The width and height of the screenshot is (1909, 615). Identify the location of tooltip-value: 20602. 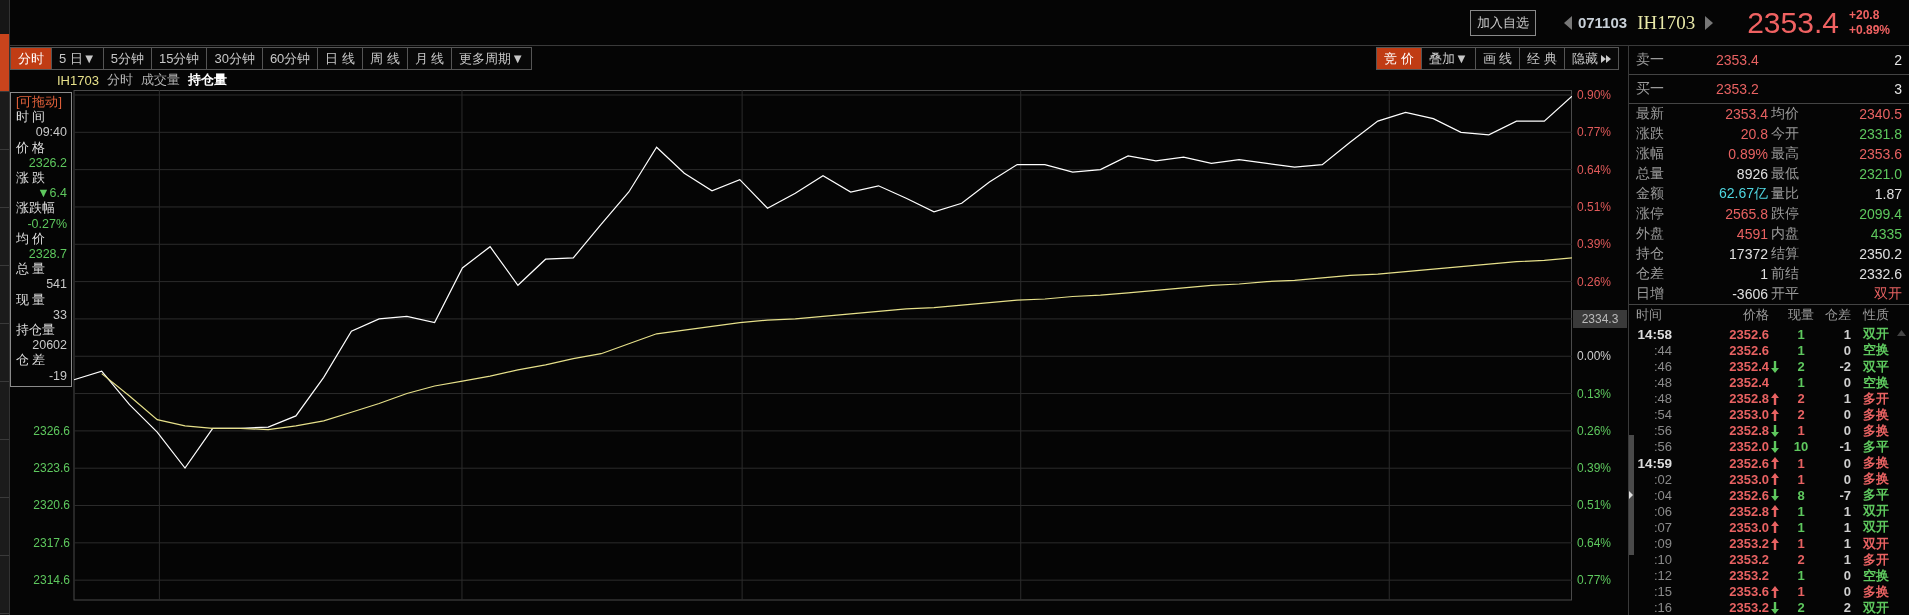
(49, 345).